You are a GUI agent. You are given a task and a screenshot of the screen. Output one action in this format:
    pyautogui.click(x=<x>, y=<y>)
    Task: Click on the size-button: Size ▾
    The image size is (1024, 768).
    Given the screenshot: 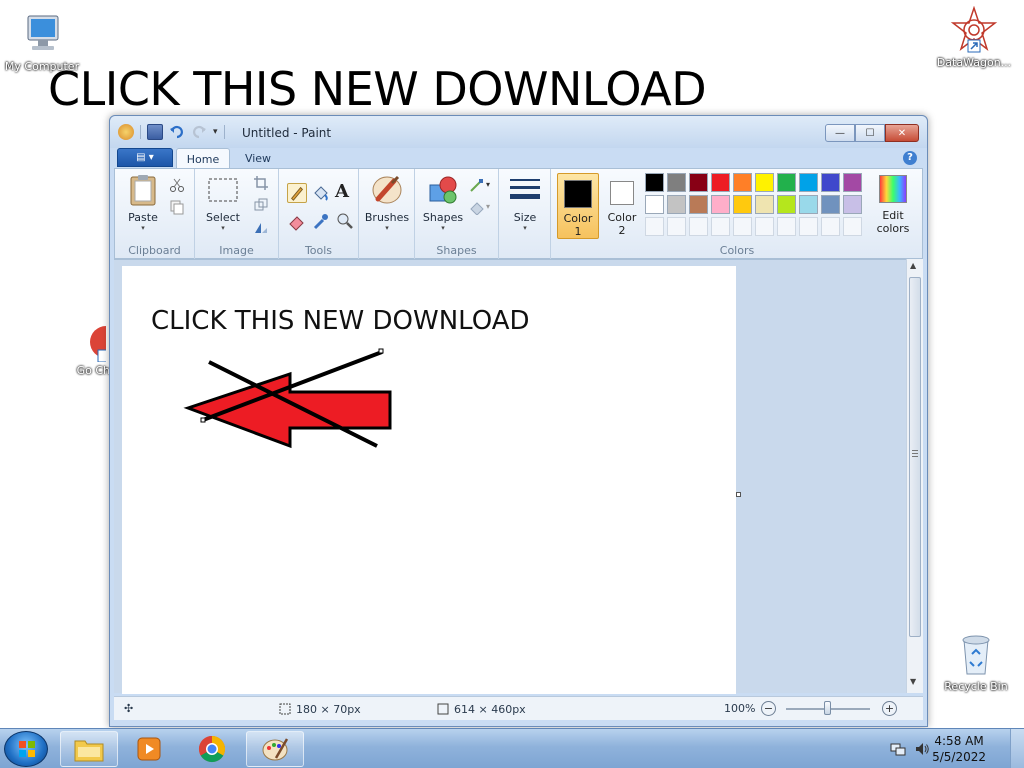 What is the action you would take?
    pyautogui.click(x=525, y=202)
    